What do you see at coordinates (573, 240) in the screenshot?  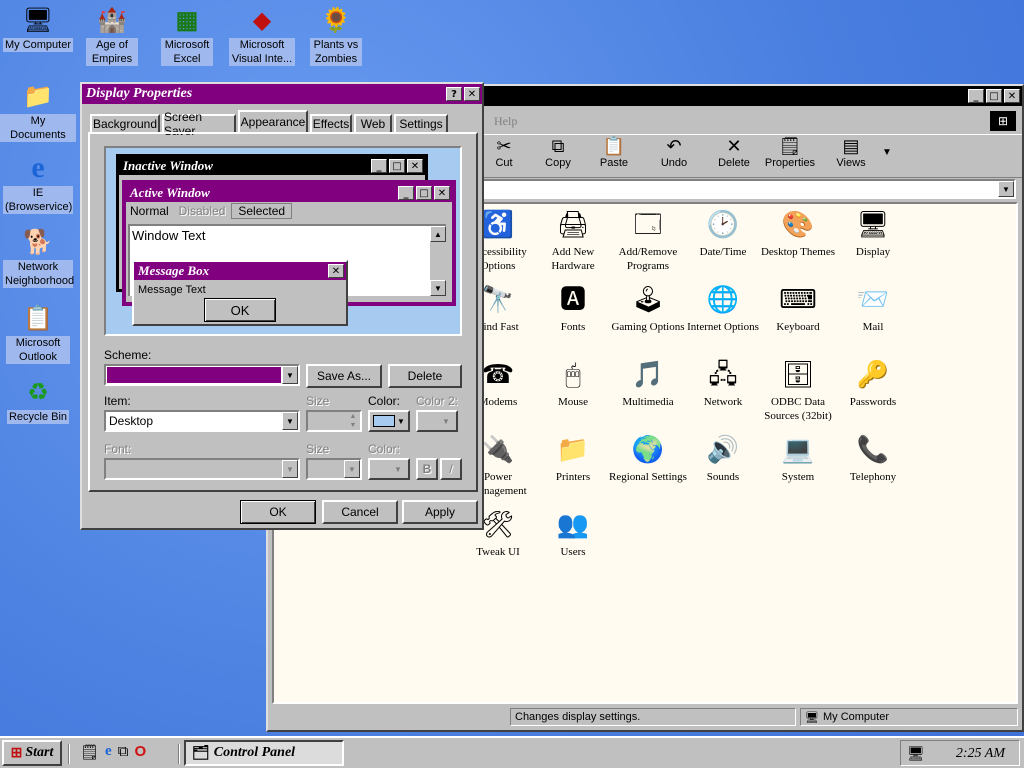 I see `cp-item-add-new-hardware: 🖨 Add New Hardware` at bounding box center [573, 240].